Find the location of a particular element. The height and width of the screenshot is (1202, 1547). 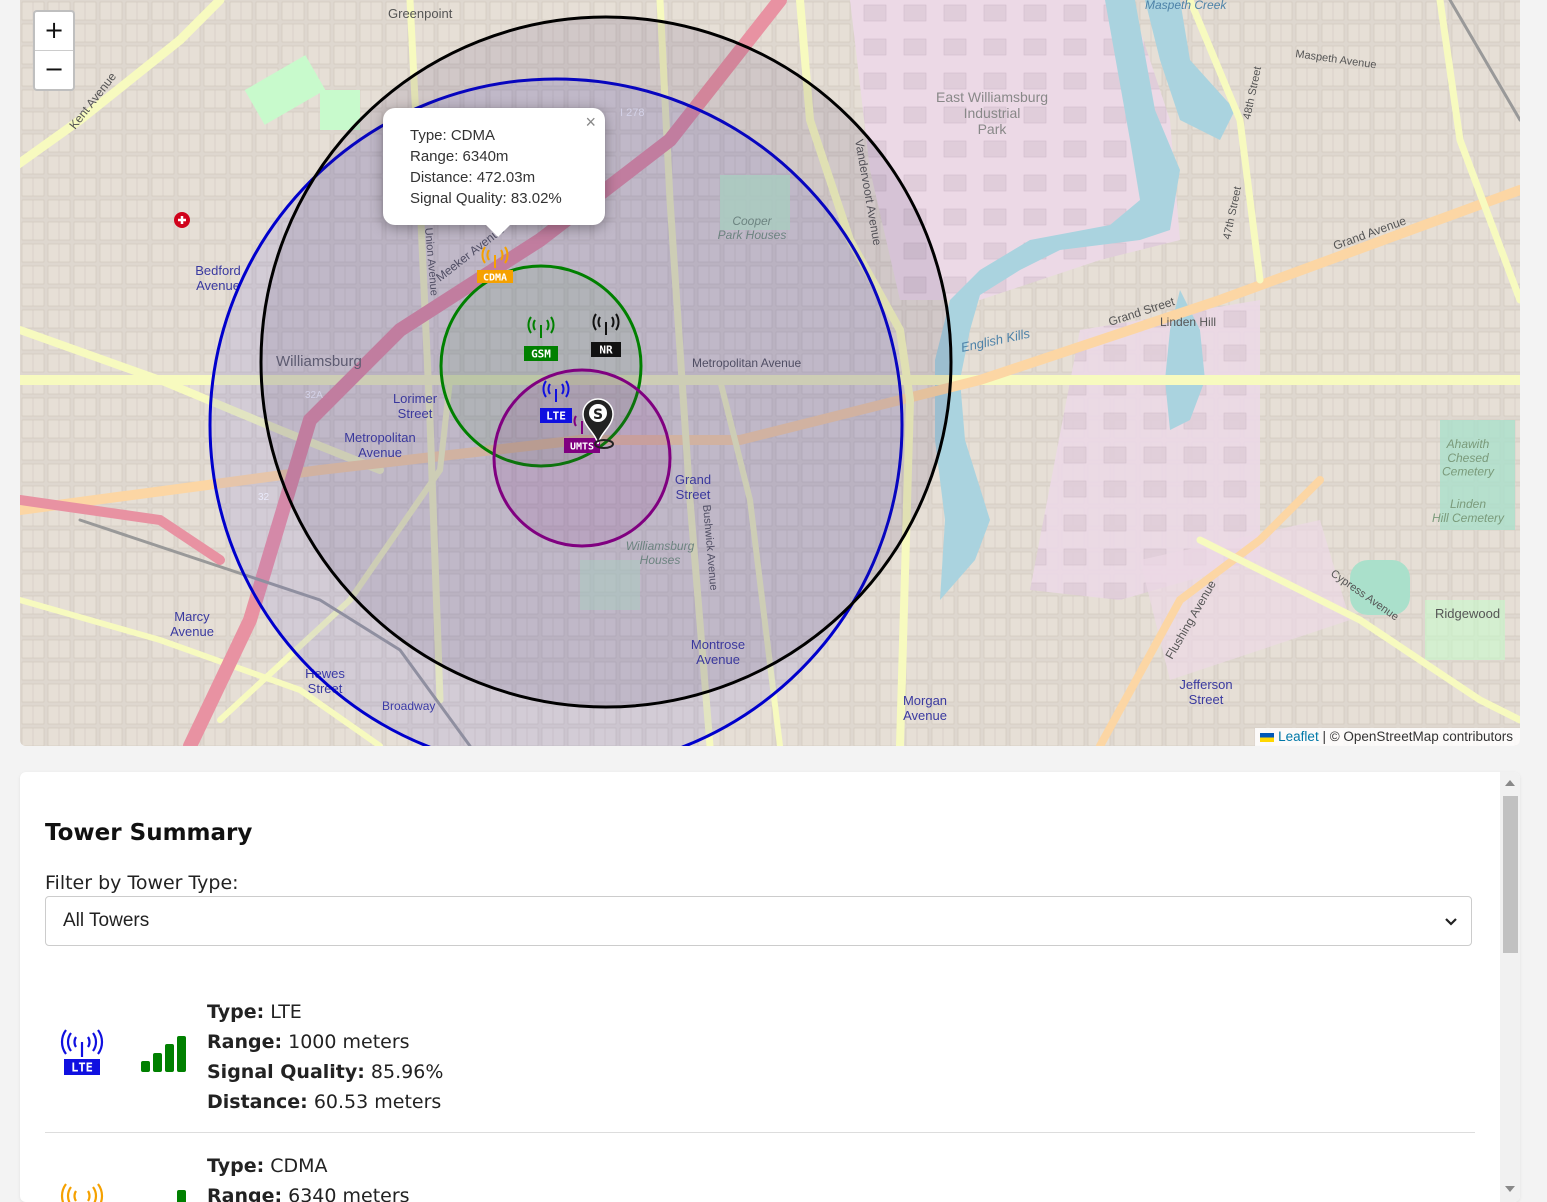

signal-quality-label: Signal Quality: is located at coordinates (286, 1072).